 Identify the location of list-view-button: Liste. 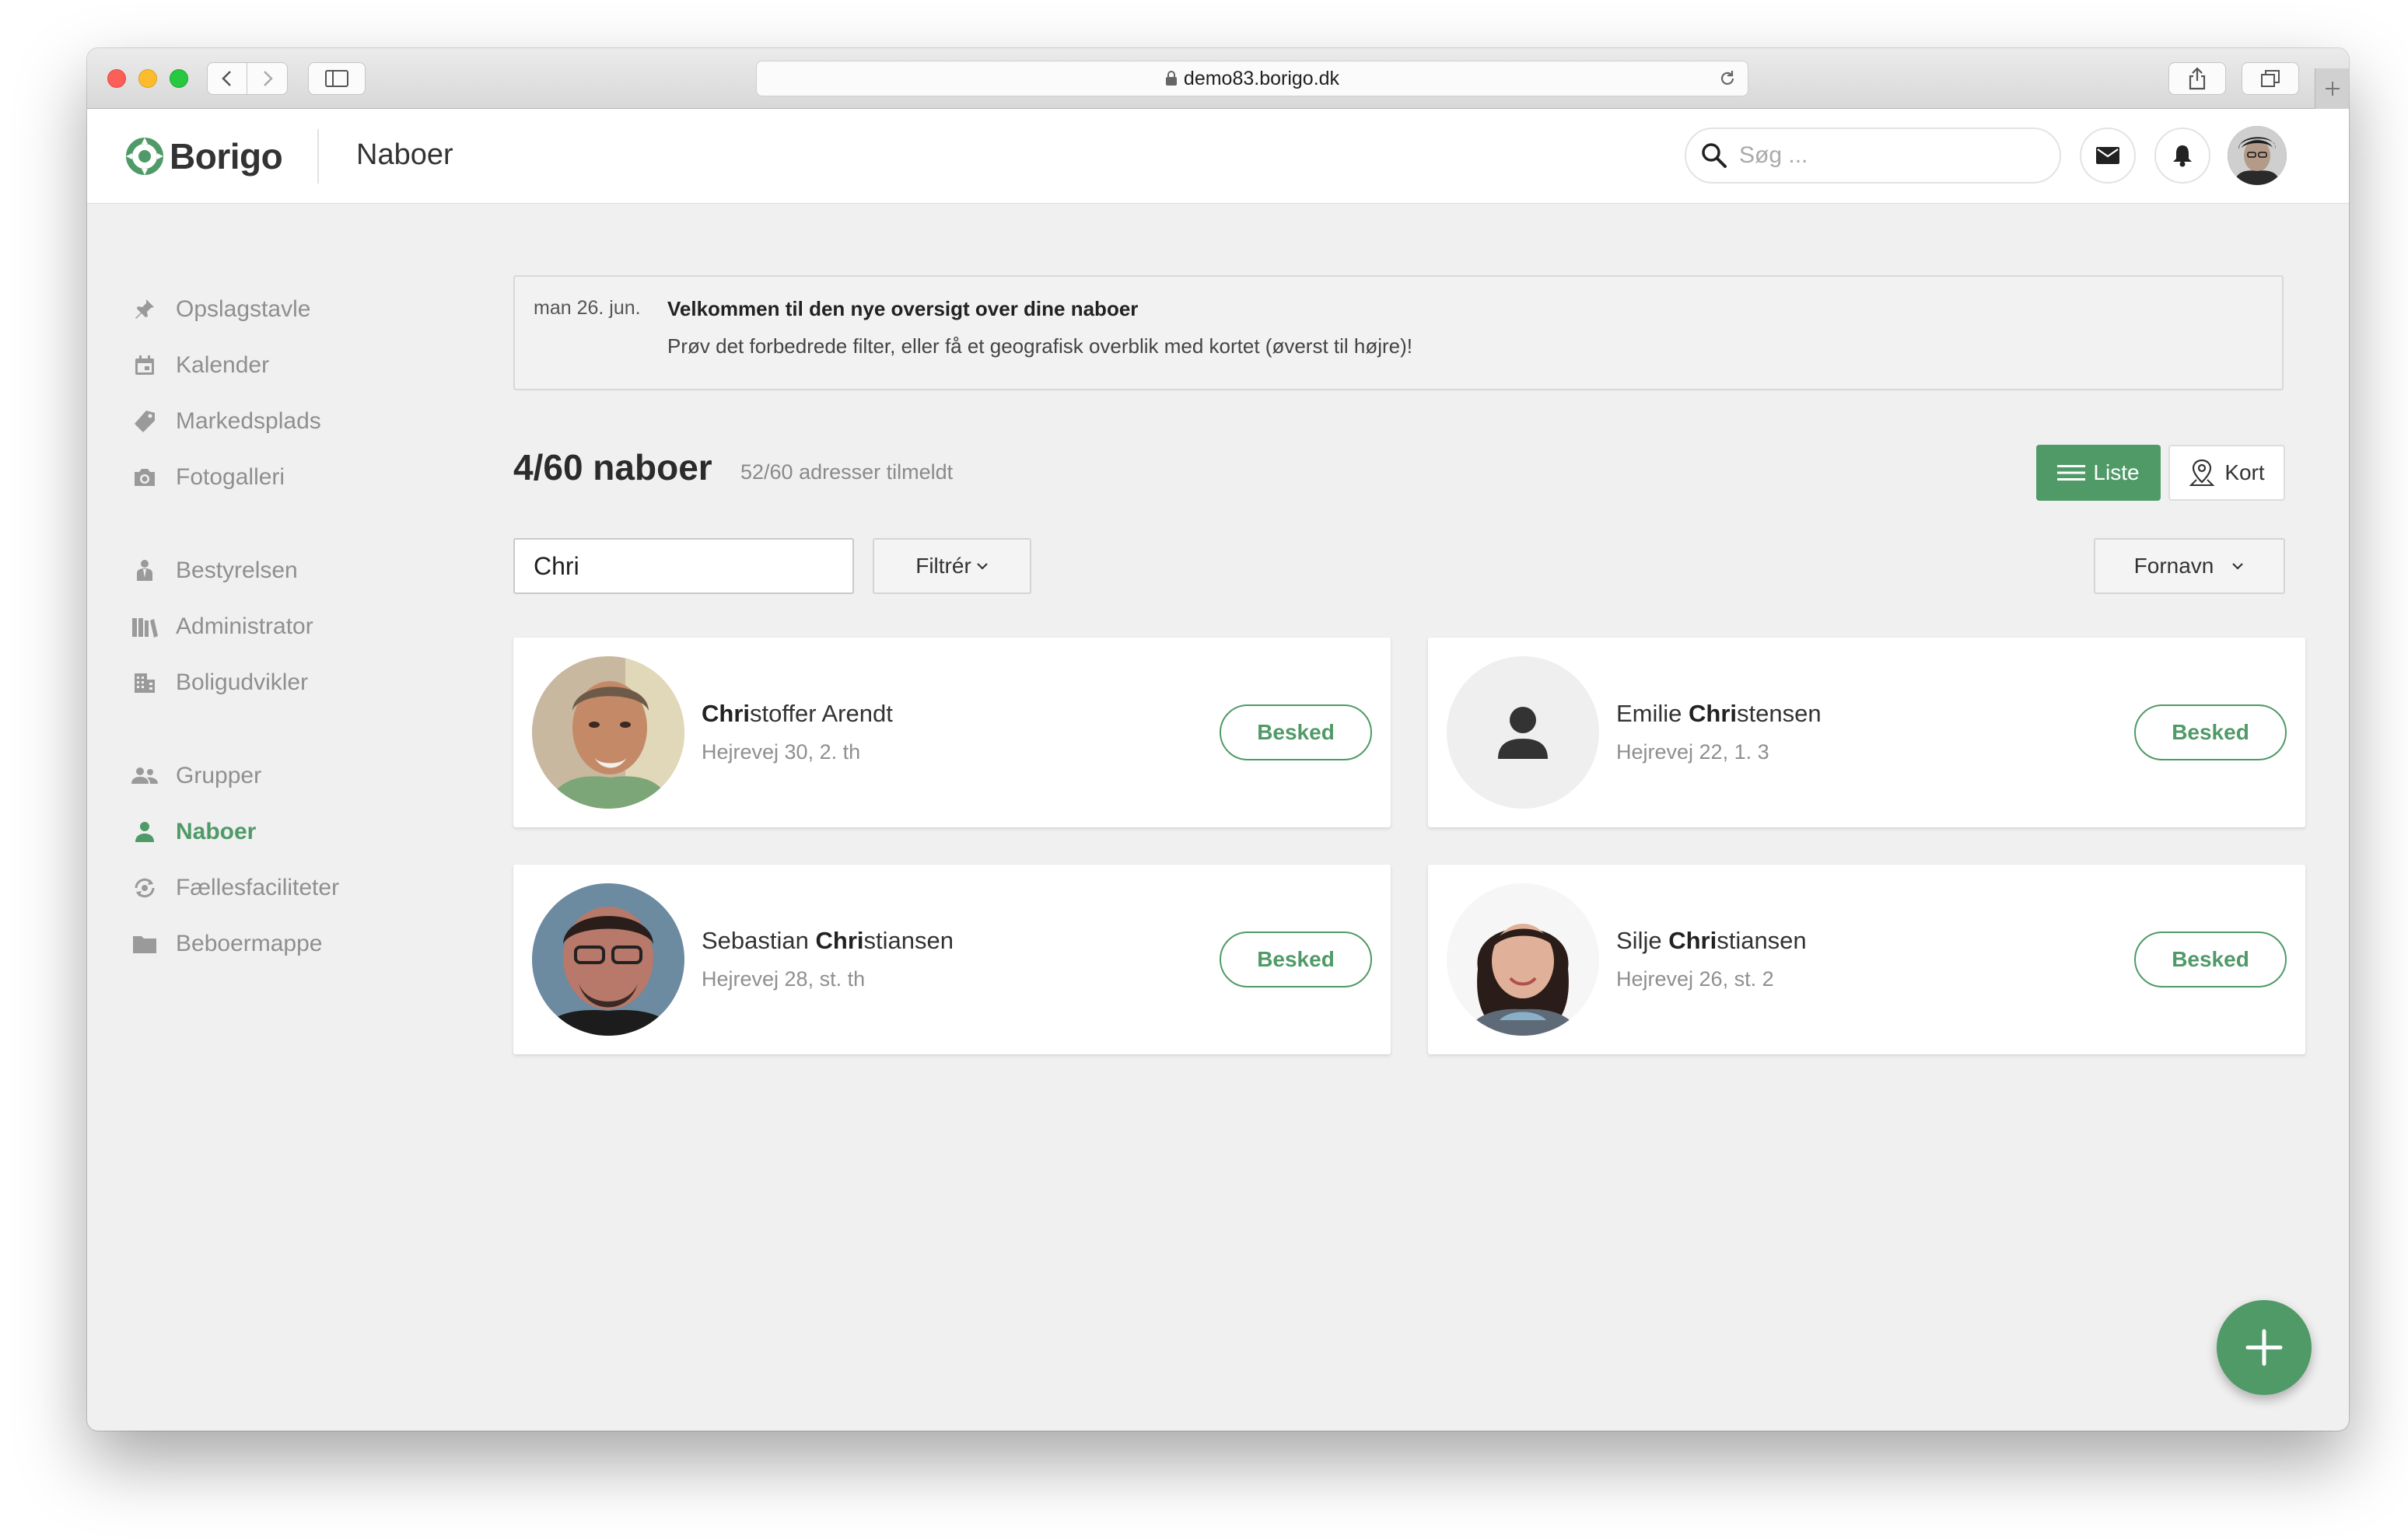
(2099, 473).